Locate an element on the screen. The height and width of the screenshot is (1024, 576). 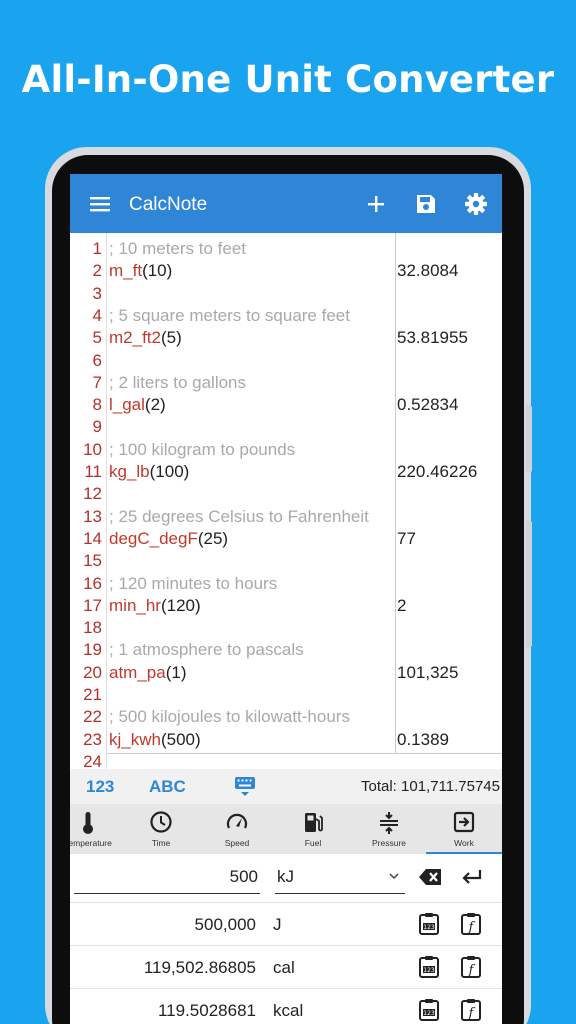
app-bar: CalcNote is located at coordinates (286, 203).